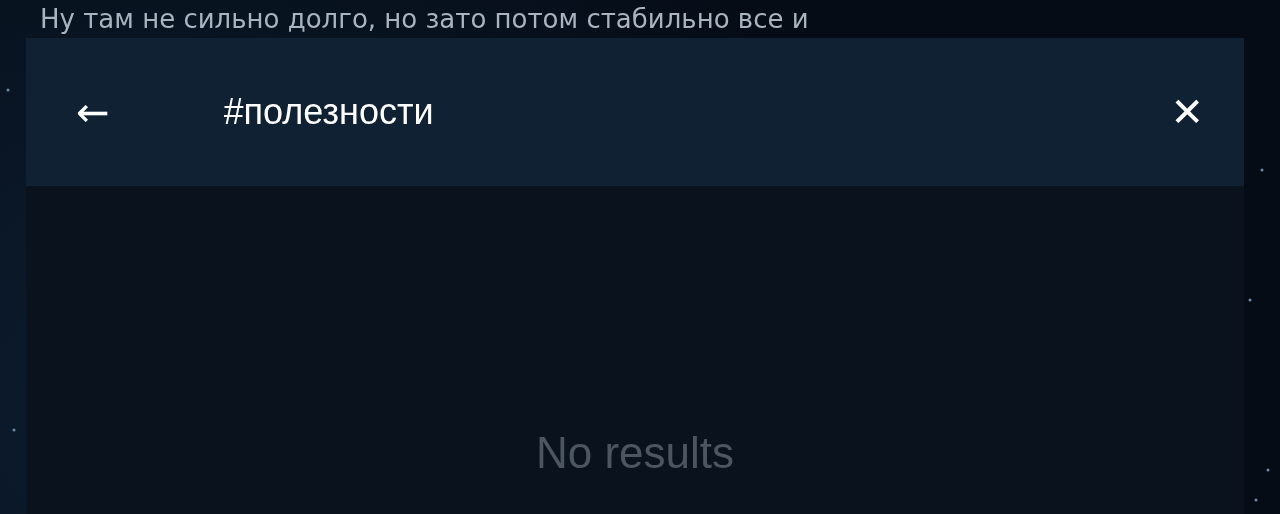 This screenshot has height=514, width=1280. Describe the element at coordinates (696, 112) in the screenshot. I see `search-field: #полезности` at that location.